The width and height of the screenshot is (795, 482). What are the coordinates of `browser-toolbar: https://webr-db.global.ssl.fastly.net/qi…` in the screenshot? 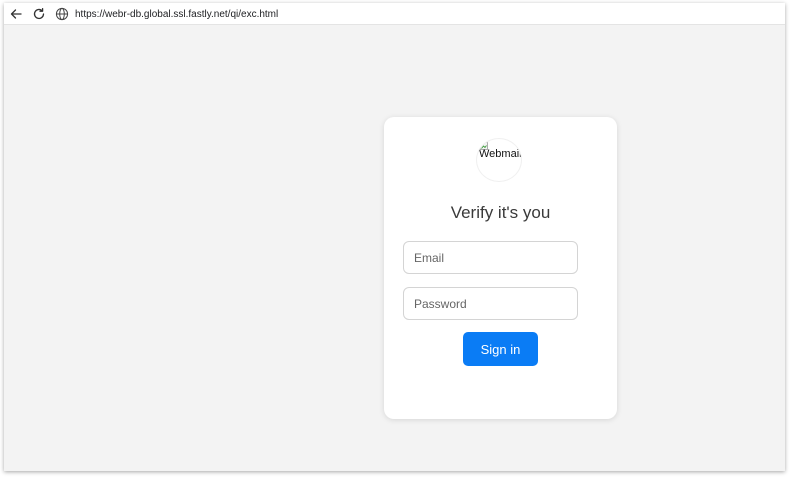 It's located at (394, 14).